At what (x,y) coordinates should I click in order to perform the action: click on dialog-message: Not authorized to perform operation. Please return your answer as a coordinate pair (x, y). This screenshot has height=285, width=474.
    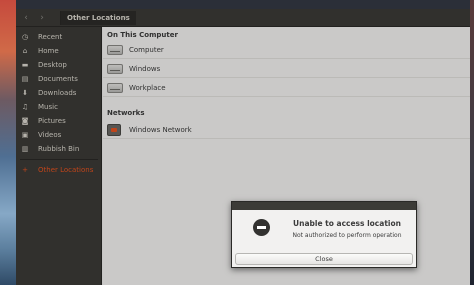
    Looking at the image, I should click on (347, 235).